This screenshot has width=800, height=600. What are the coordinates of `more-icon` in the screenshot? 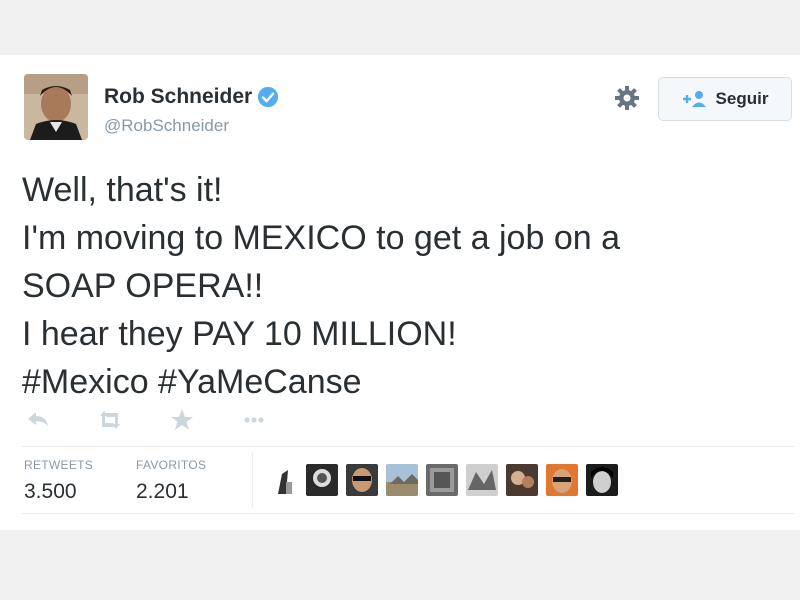 It's located at (254, 420).